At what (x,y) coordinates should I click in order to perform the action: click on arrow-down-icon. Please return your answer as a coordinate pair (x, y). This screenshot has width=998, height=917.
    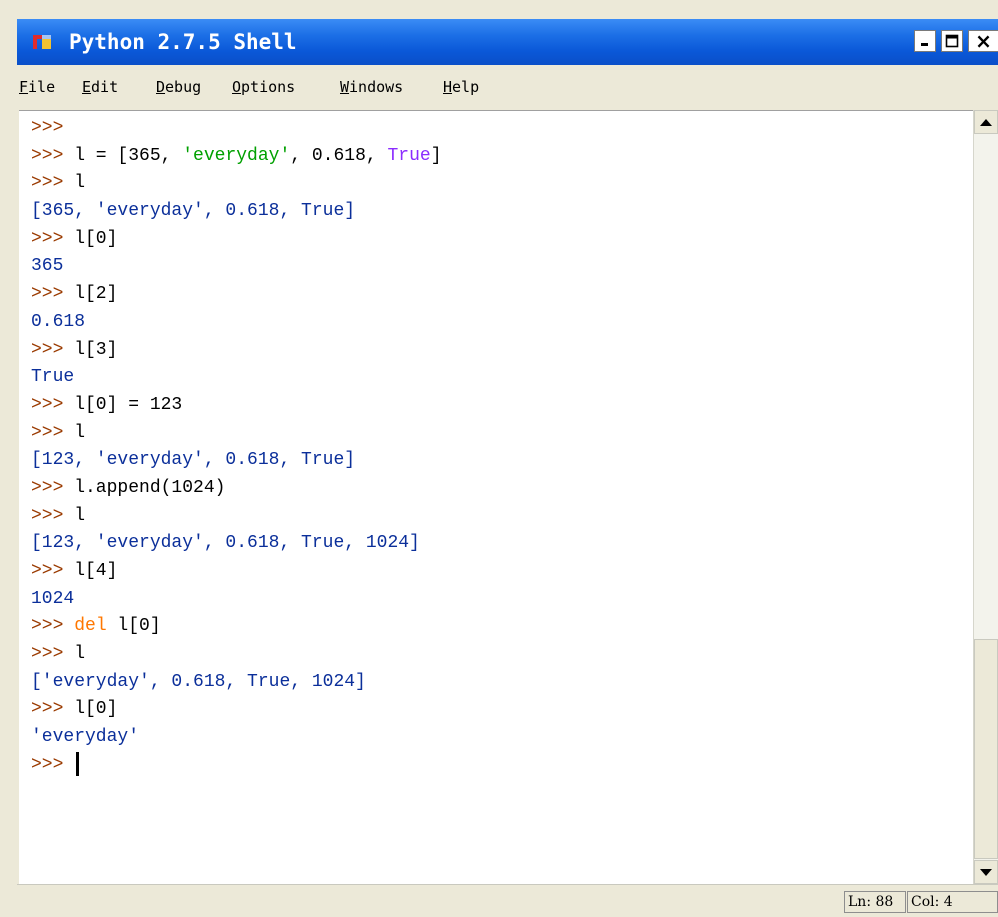
    Looking at the image, I should click on (986, 872).